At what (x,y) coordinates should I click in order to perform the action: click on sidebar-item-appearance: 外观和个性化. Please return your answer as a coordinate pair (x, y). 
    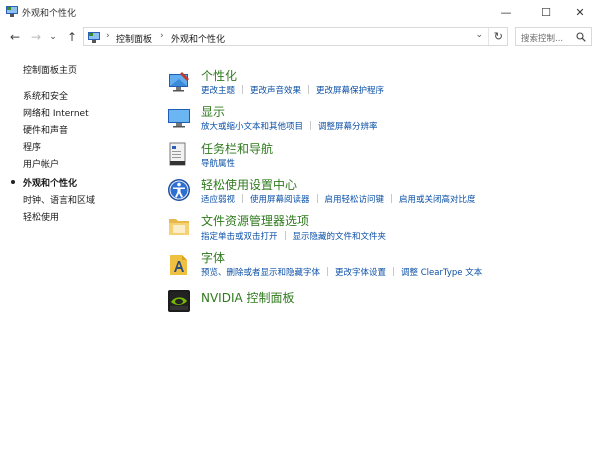
    Looking at the image, I should click on (50, 182).